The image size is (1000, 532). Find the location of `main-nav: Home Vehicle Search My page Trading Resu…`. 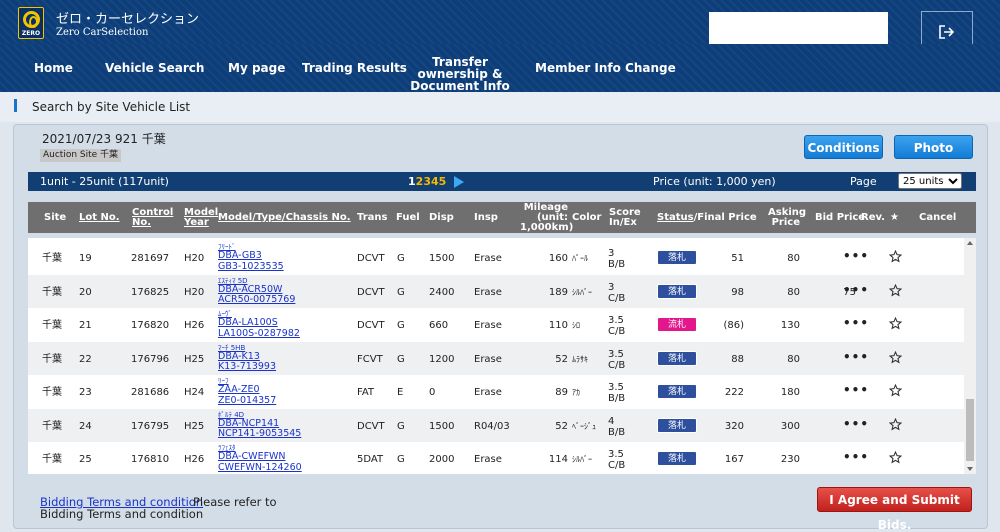

main-nav: Home Vehicle Search My page Trading Resu… is located at coordinates (500, 68).